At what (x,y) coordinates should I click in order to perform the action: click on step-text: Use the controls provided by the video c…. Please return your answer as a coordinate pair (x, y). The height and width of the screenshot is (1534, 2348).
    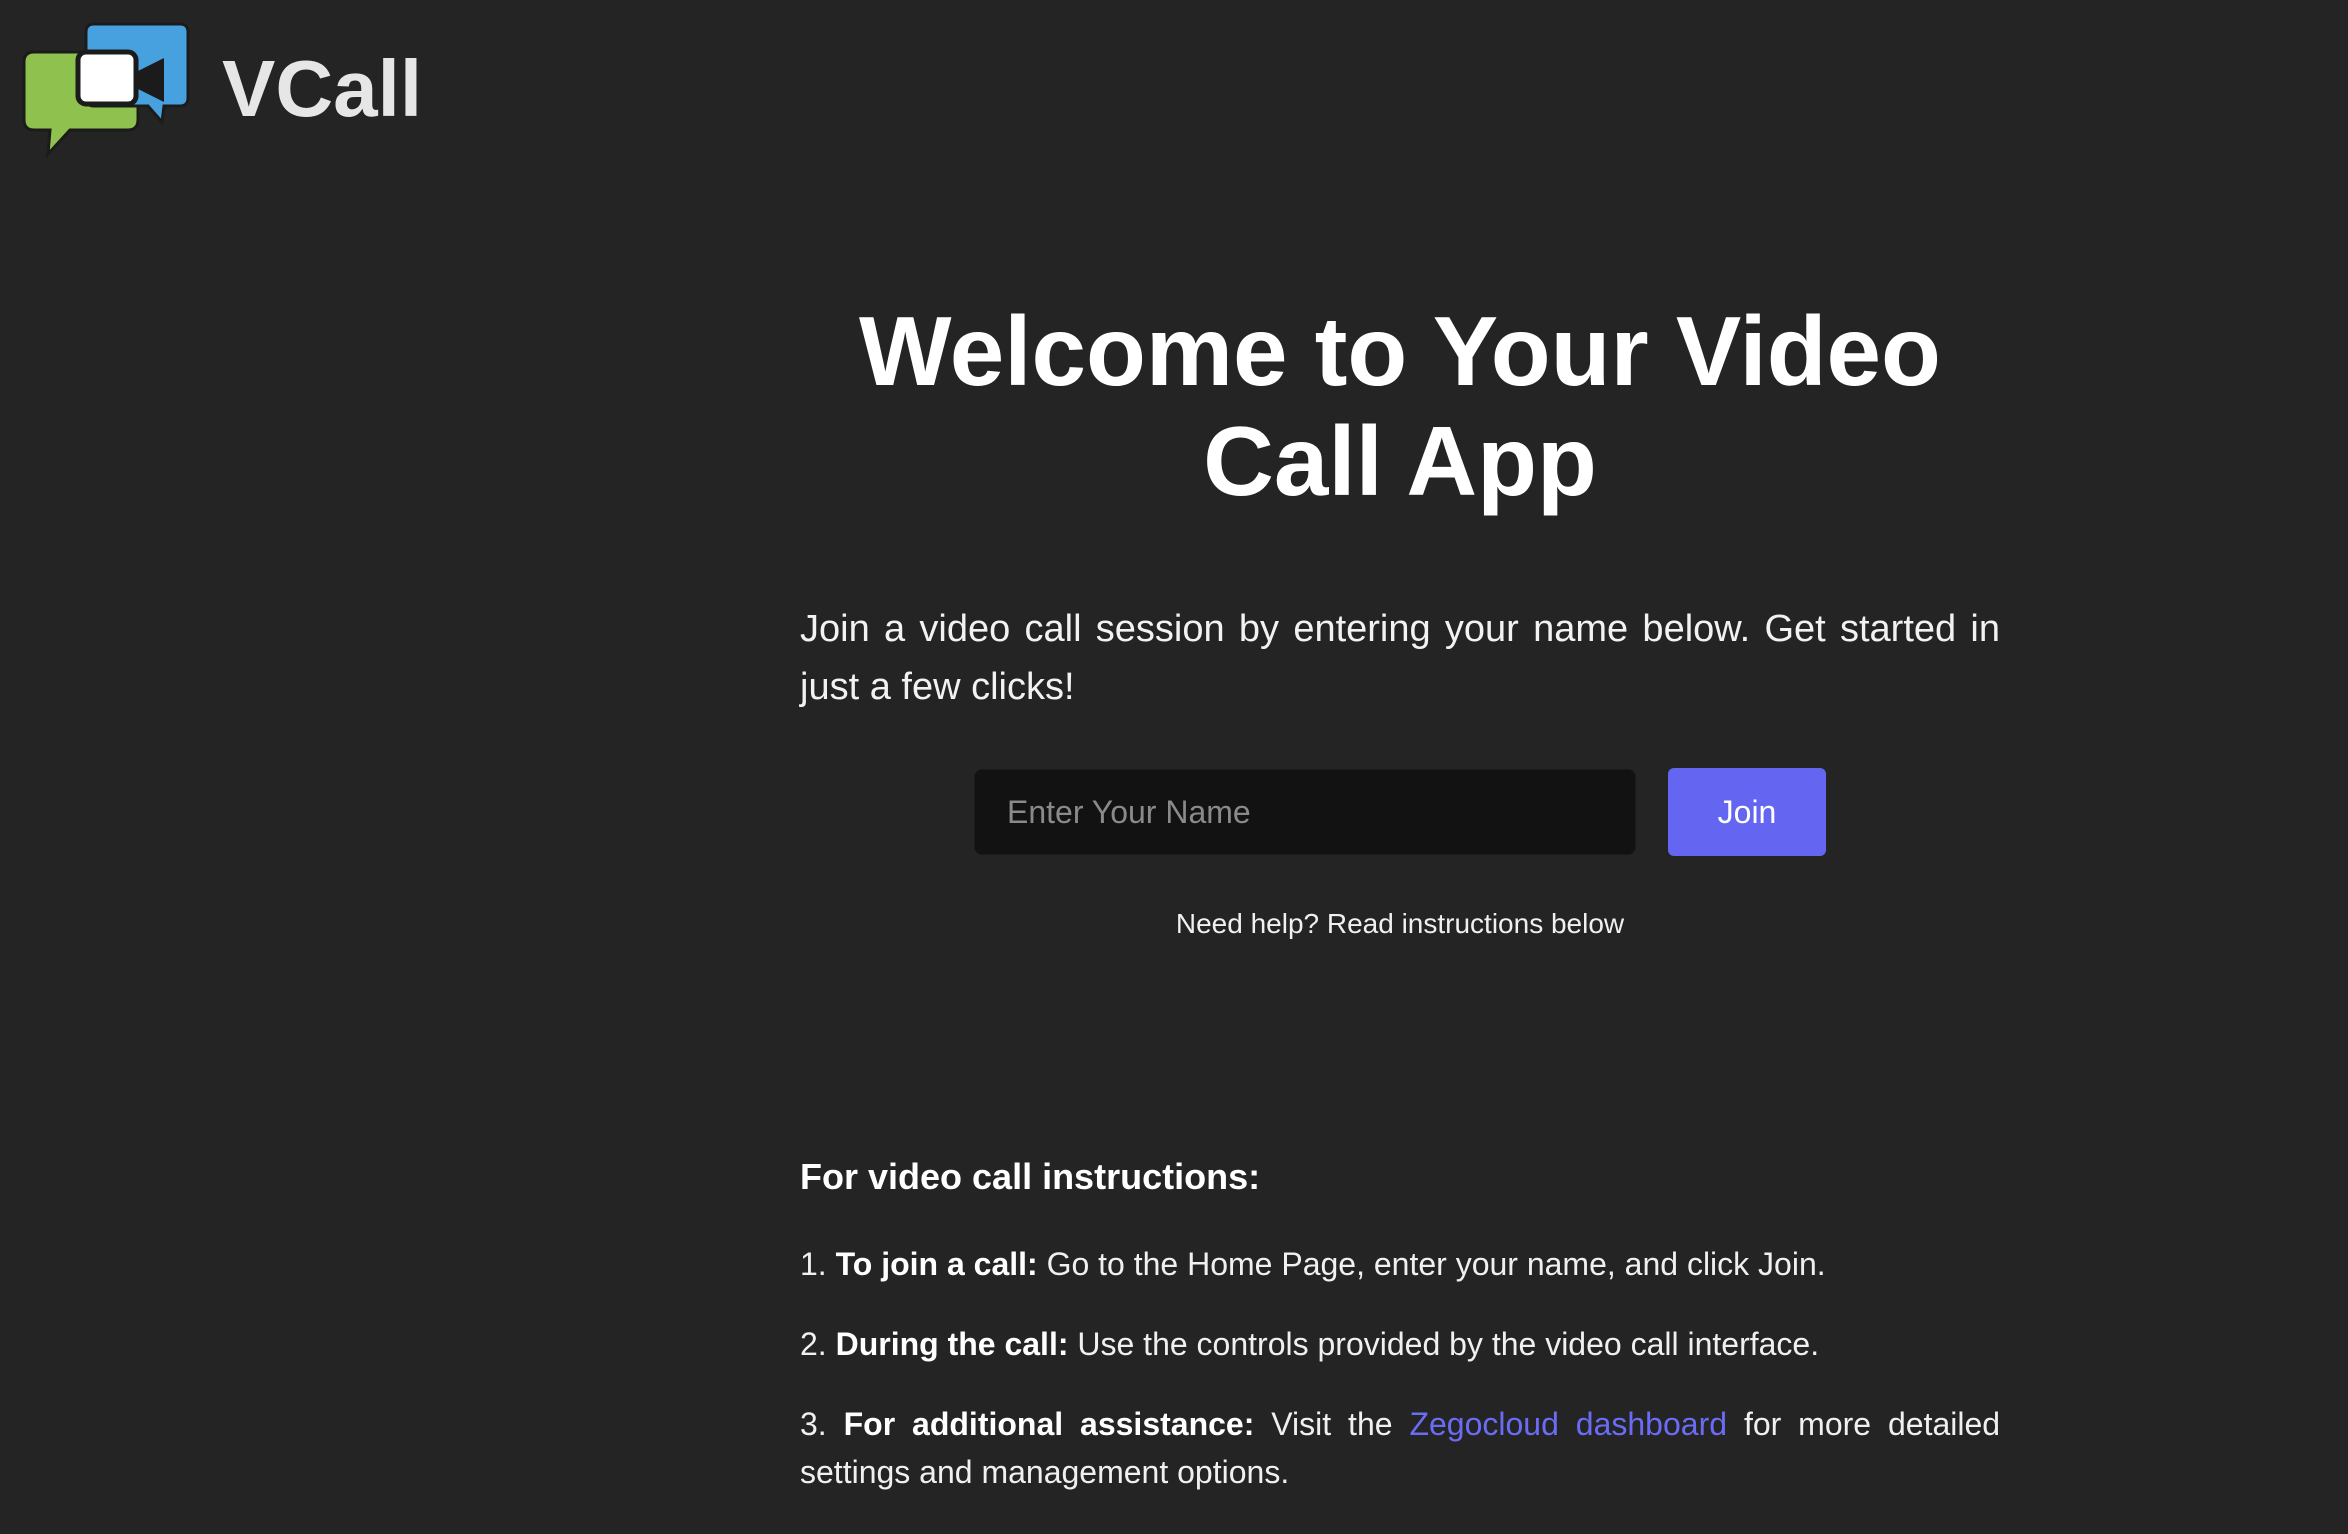
    Looking at the image, I should click on (1448, 1344).